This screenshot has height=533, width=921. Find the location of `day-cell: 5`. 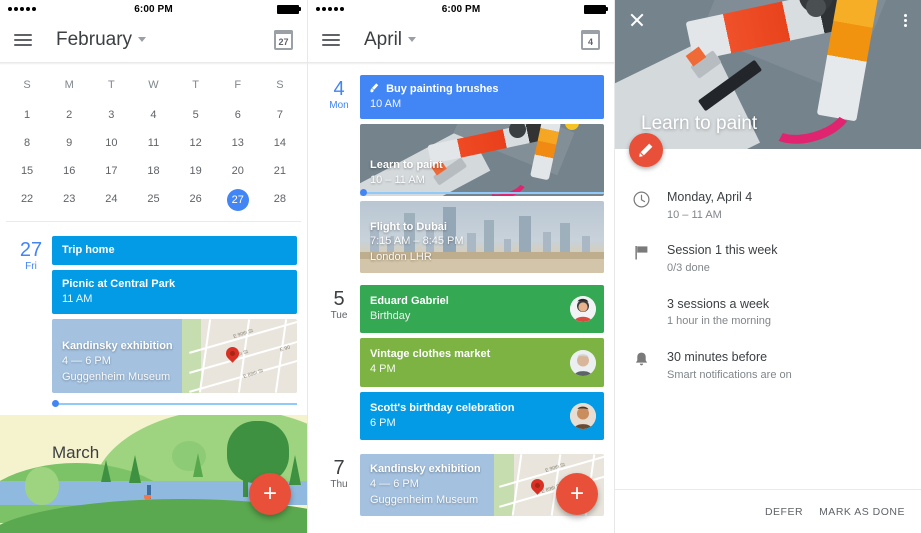

day-cell: 5 is located at coordinates (196, 115).